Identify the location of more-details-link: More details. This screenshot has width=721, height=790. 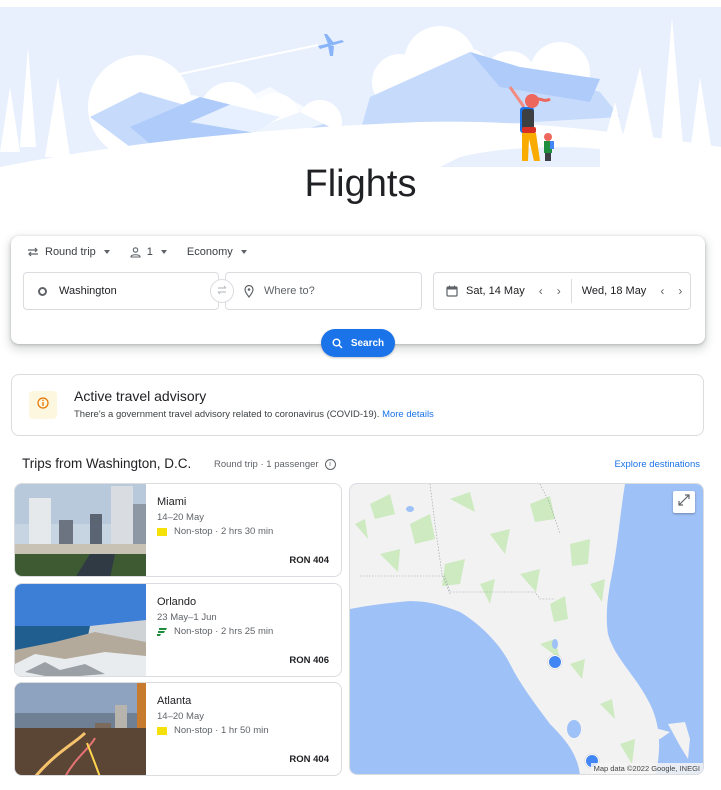
(408, 414).